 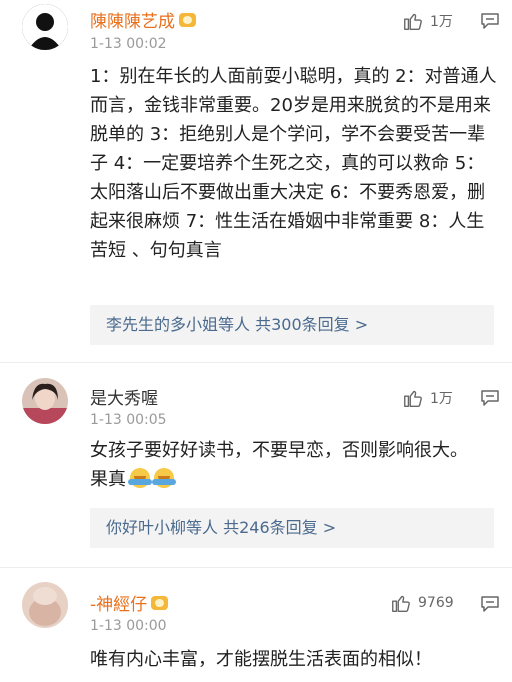 I want to click on username-text: 是大秀喔, so click(x=124, y=399).